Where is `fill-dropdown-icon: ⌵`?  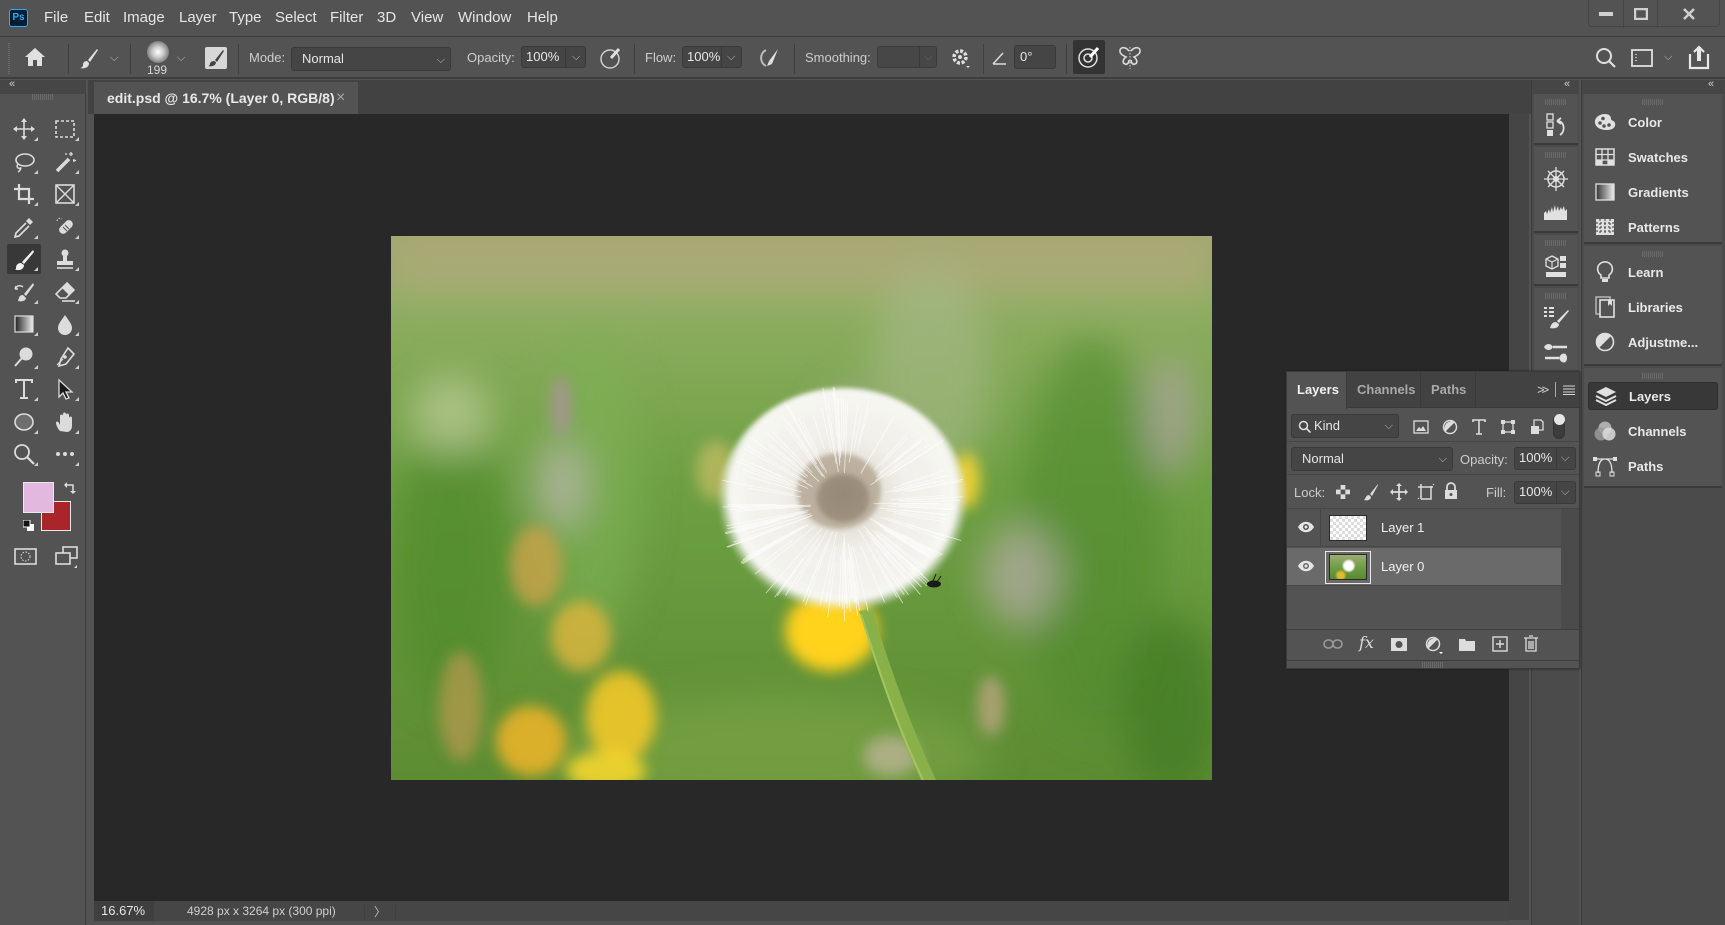 fill-dropdown-icon: ⌵ is located at coordinates (1565, 492).